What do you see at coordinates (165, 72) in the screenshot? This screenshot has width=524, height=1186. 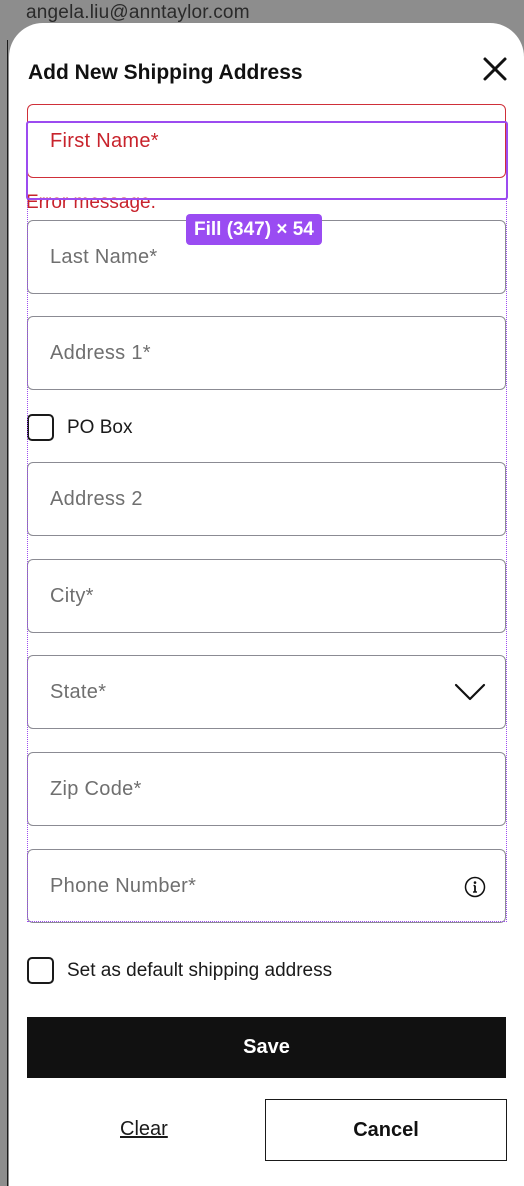 I see `dialog-title: Add New Shipping Address` at bounding box center [165, 72].